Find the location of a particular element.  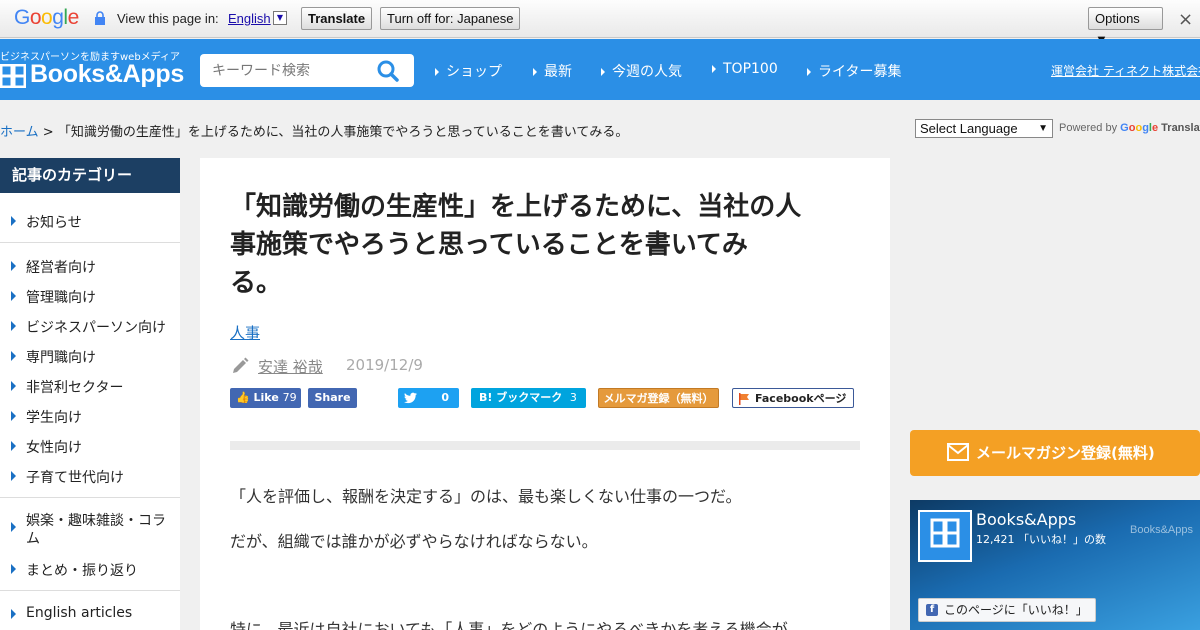

facebook-icon: f is located at coordinates (932, 610).